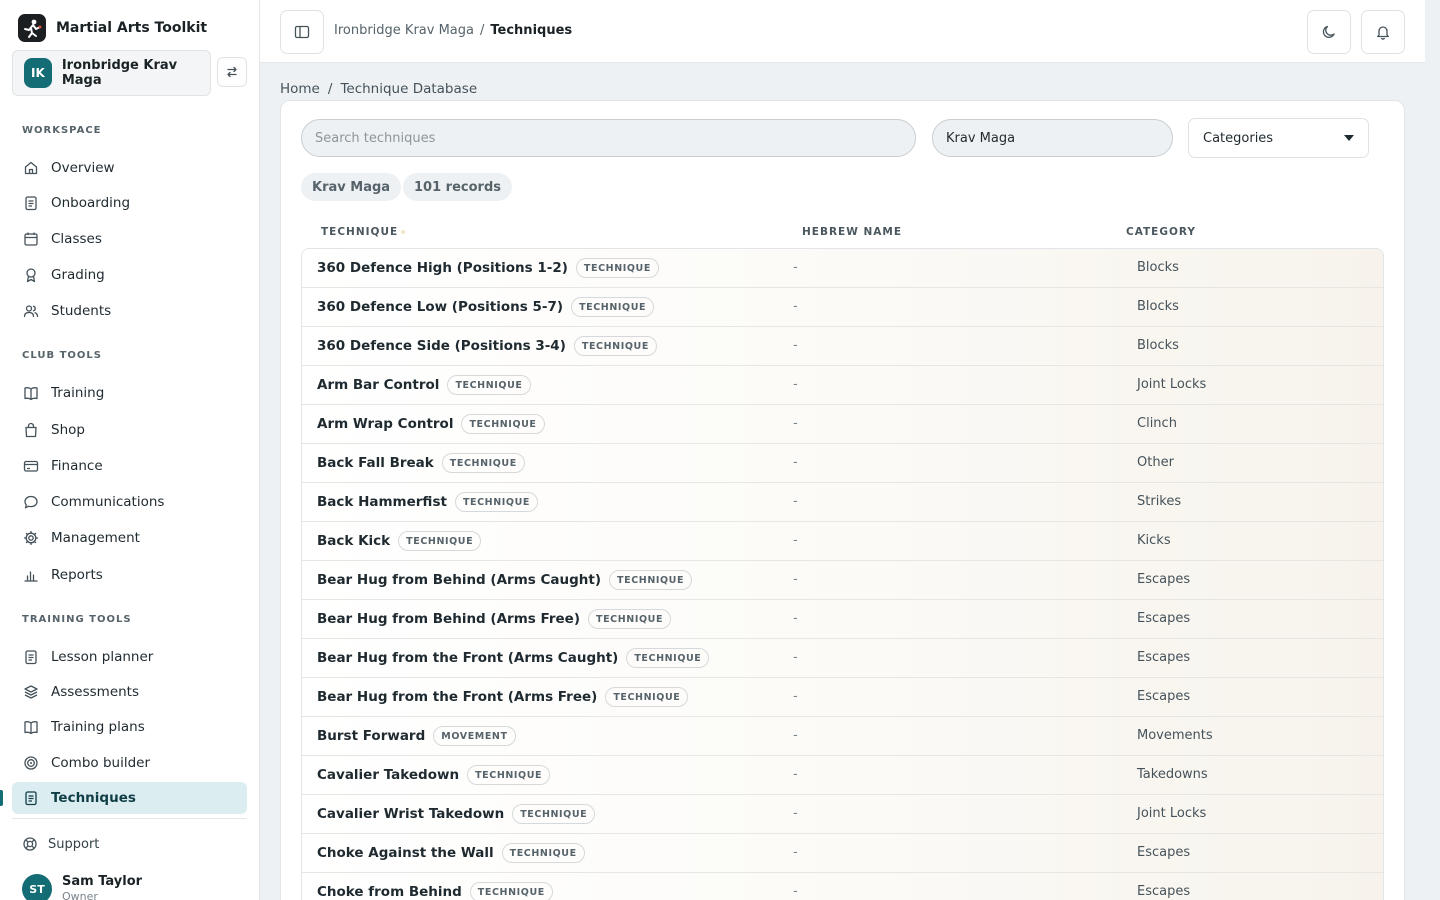 The image size is (1440, 900). I want to click on table-row: Back Hammerfist TECHNIQUE - Strikes, so click(842, 502).